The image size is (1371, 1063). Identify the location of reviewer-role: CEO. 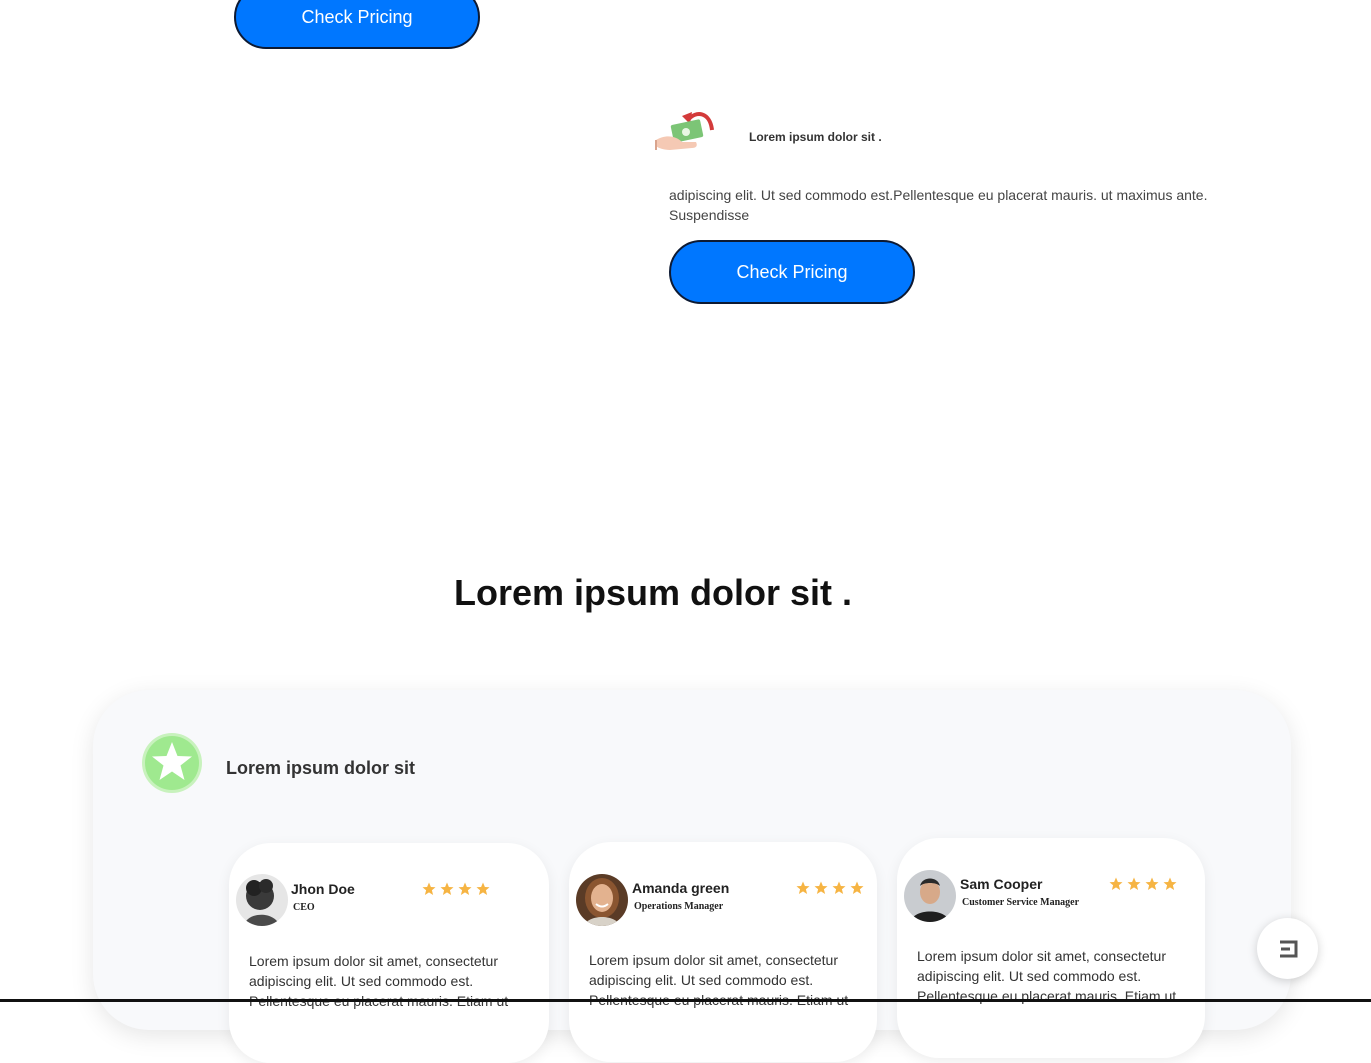
(304, 907).